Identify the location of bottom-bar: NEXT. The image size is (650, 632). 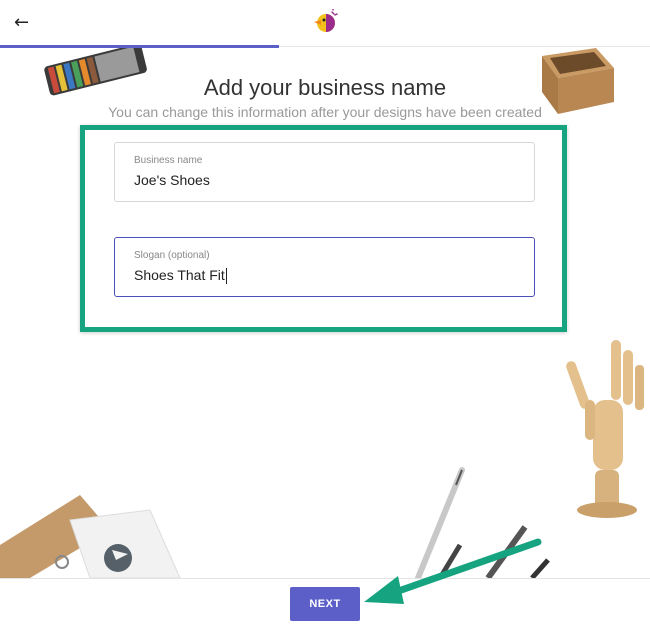
(325, 605).